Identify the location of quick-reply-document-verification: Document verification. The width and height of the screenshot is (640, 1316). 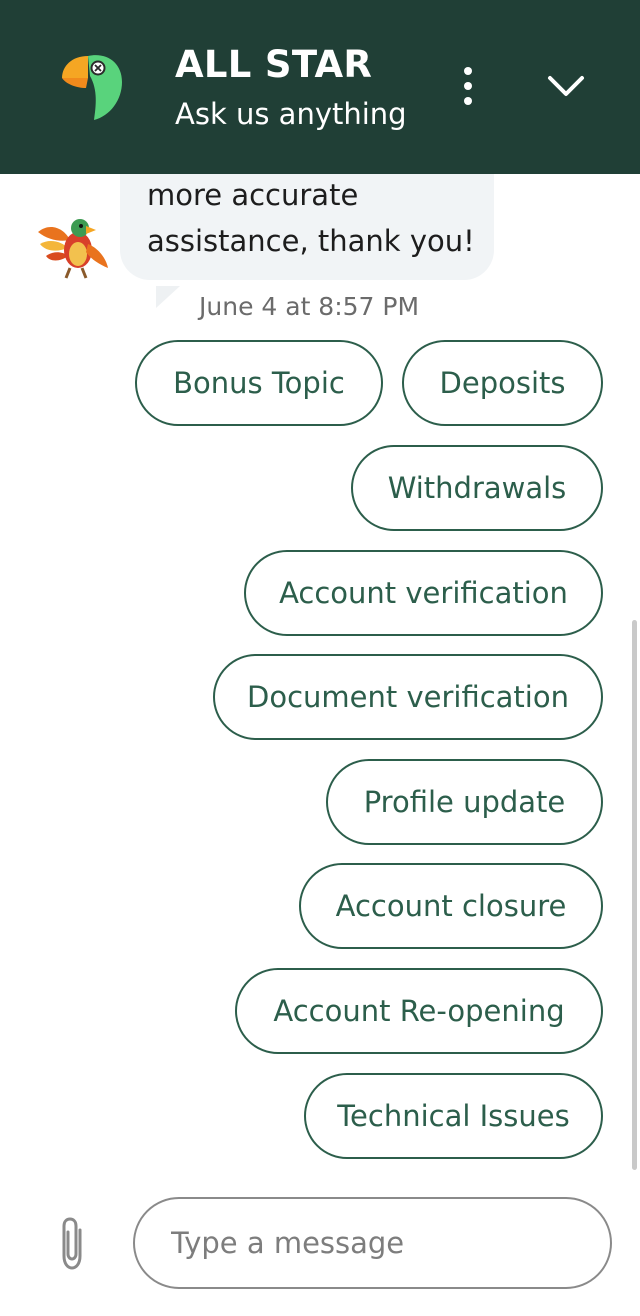
(408, 697).